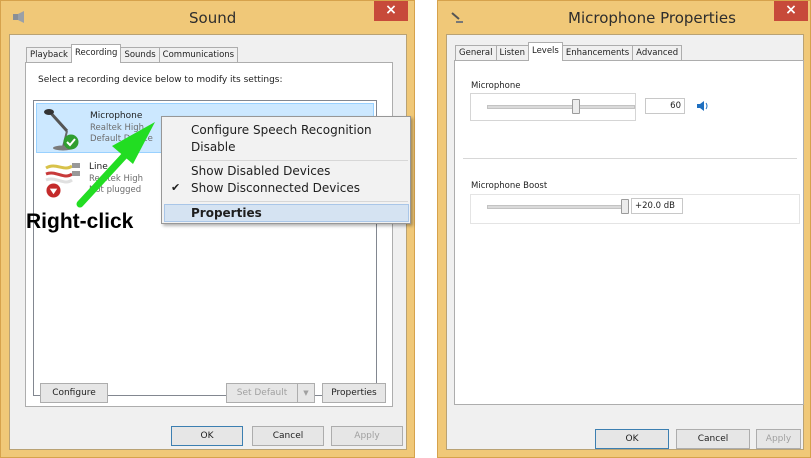 Image resolution: width=811 pixels, height=458 pixels. Describe the element at coordinates (354, 393) in the screenshot. I see `properties-button: Properties` at that location.